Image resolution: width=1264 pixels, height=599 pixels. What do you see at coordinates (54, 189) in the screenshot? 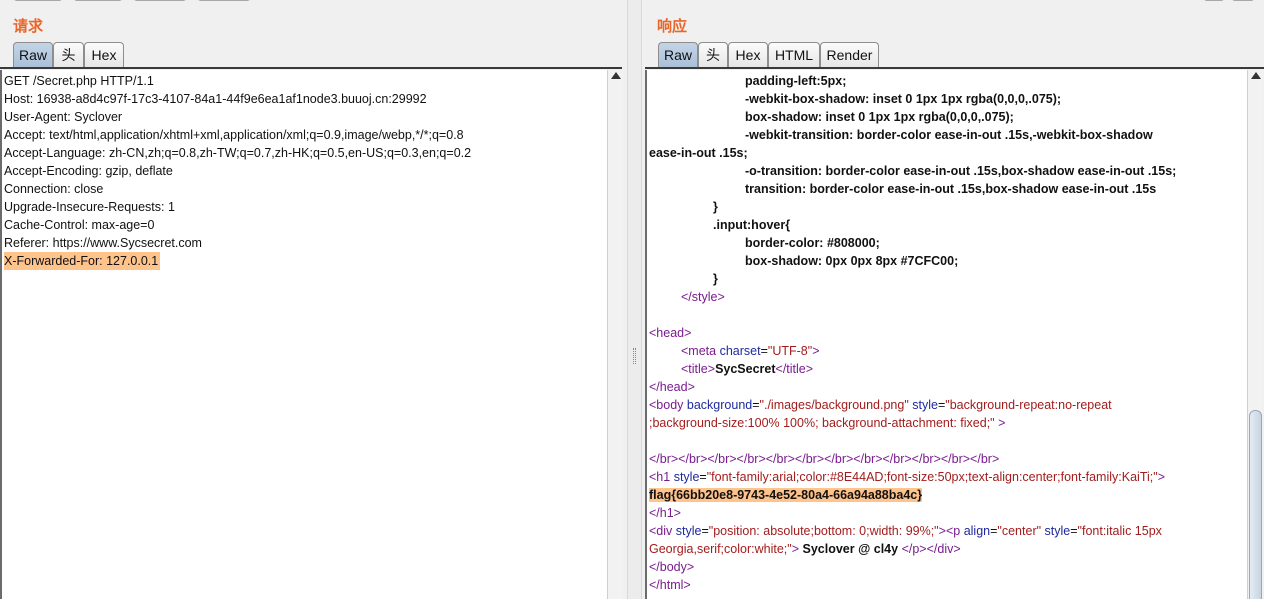
I see `header-connection: Connection: close` at bounding box center [54, 189].